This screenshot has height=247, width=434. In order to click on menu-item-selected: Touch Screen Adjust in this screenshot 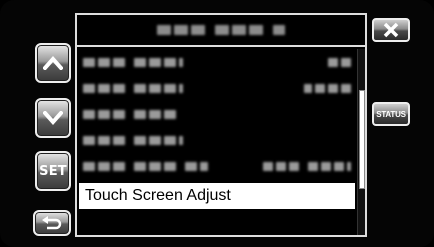, I will do `click(217, 196)`.